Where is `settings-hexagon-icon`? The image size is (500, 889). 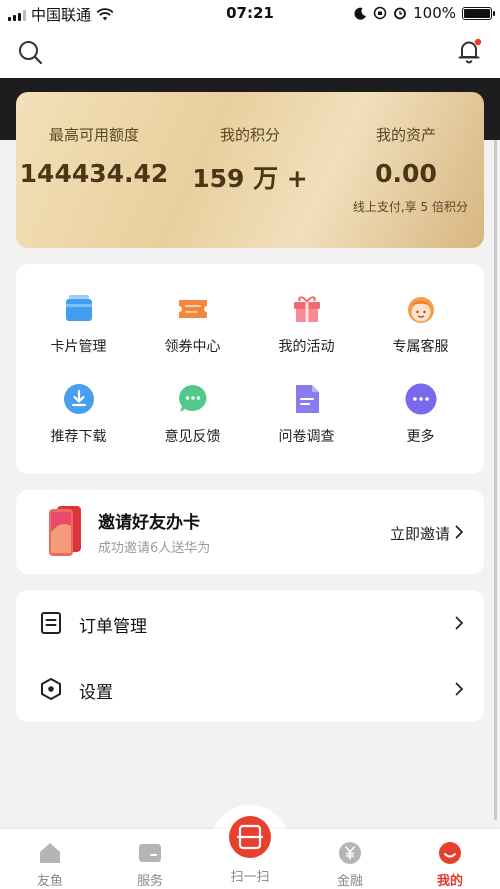 settings-hexagon-icon is located at coordinates (51, 689).